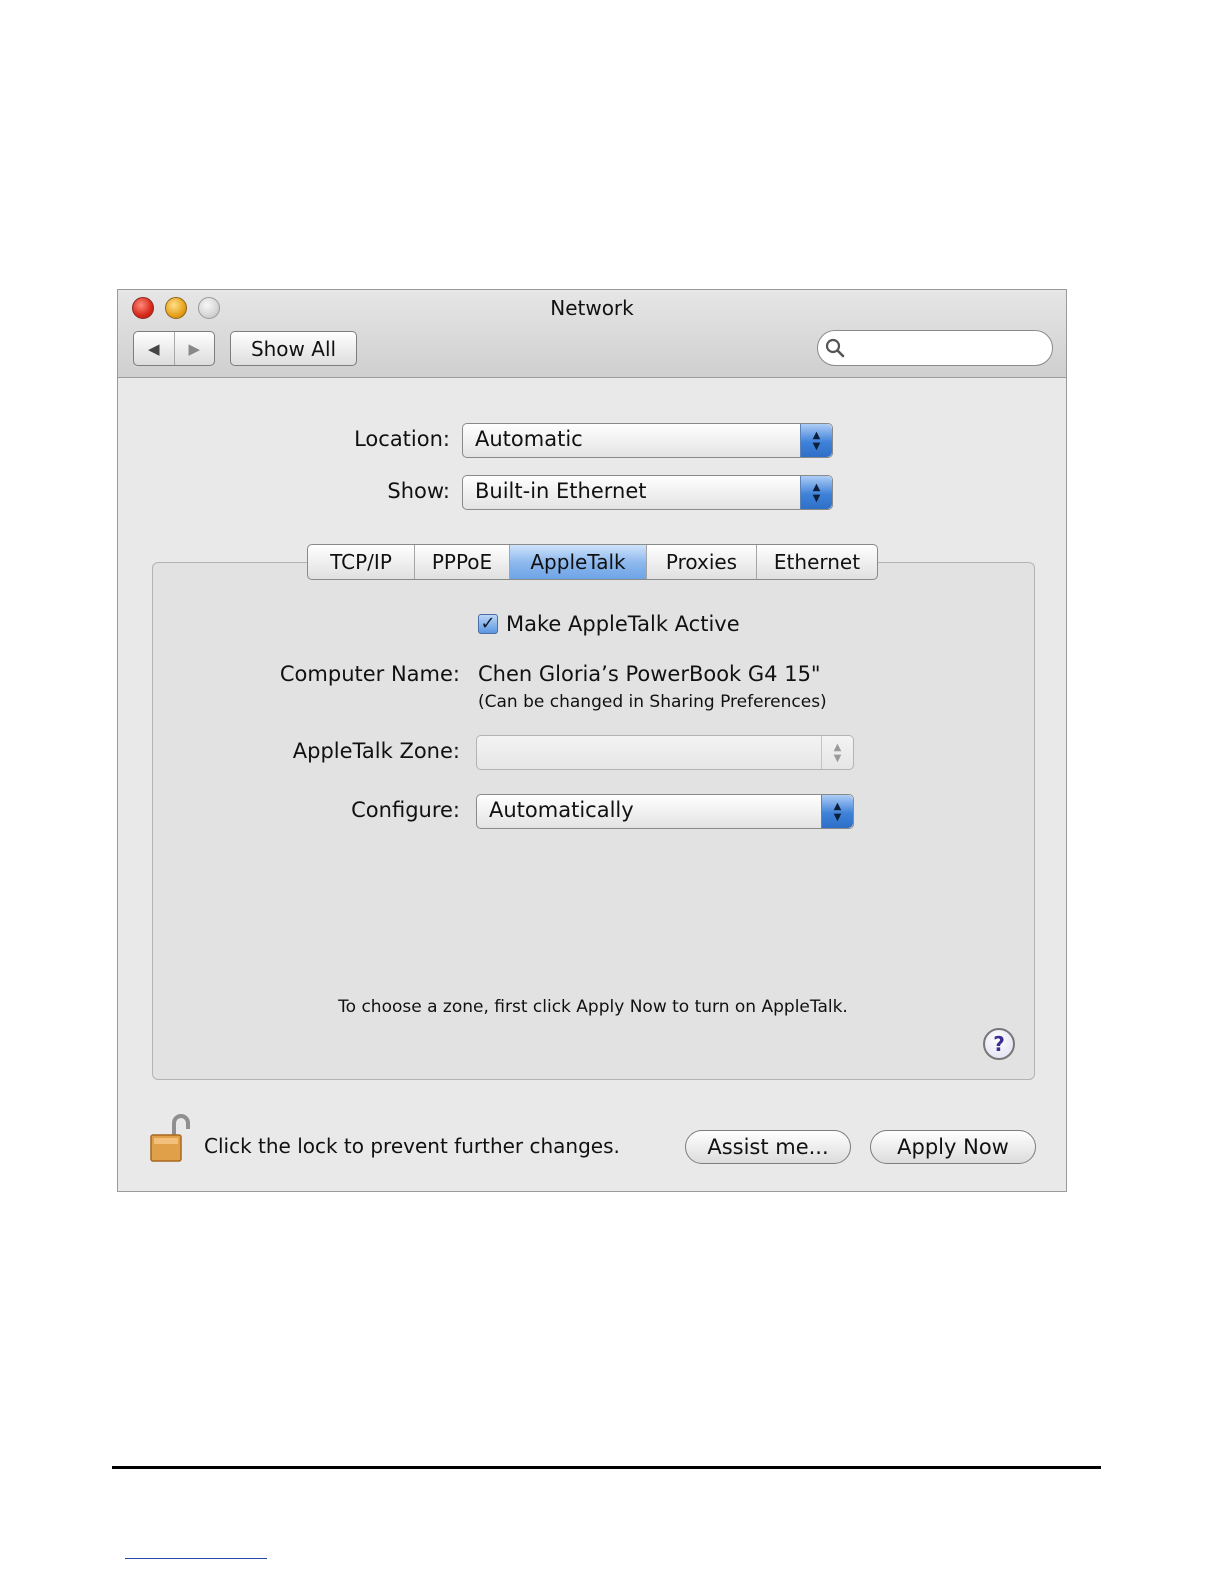 The width and height of the screenshot is (1224, 1584). I want to click on search-icon, so click(835, 348).